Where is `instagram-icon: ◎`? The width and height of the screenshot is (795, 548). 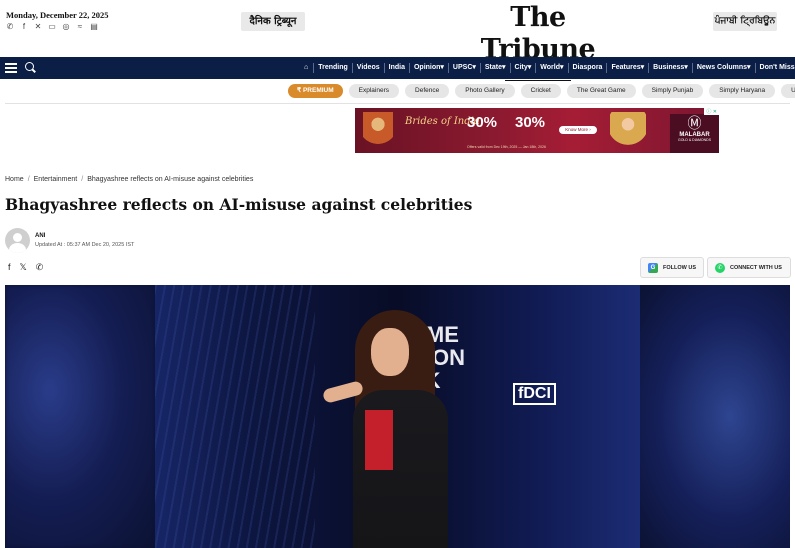
instagram-icon: ◎ is located at coordinates (66, 27).